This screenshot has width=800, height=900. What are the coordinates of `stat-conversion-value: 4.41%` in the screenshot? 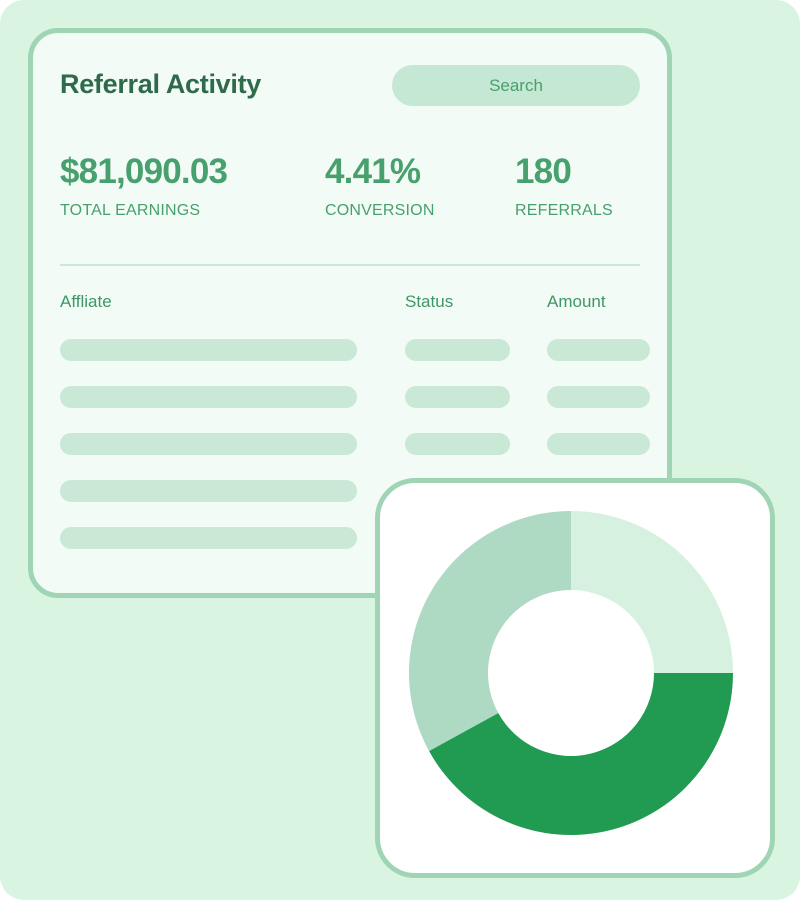 It's located at (373, 171).